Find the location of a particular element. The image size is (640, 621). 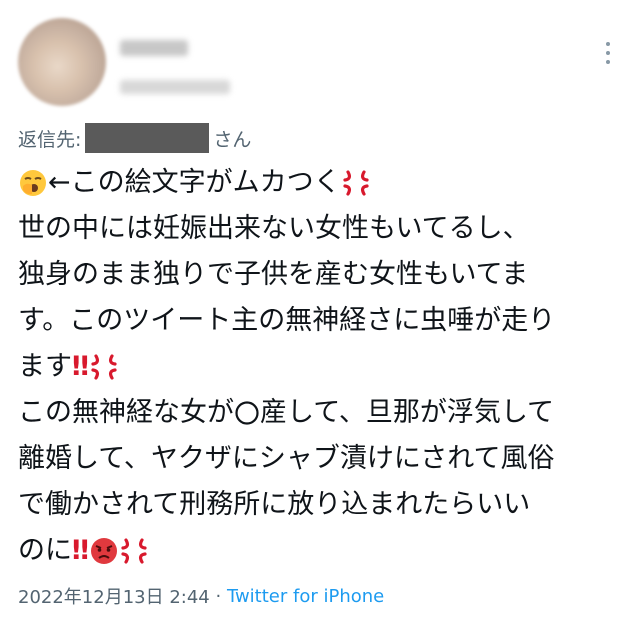

tweet-line-8: で働かされて刑務所に放り込まれたらいい is located at coordinates (274, 504).